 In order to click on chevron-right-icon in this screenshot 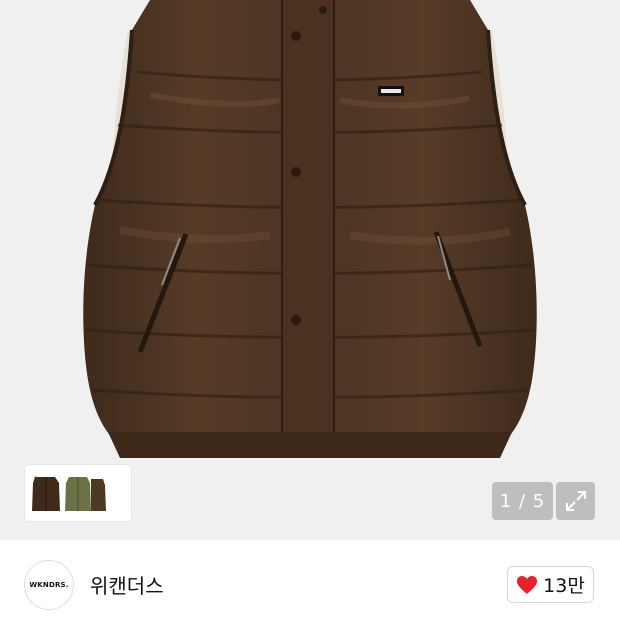, I will do `click(38, 483)`.